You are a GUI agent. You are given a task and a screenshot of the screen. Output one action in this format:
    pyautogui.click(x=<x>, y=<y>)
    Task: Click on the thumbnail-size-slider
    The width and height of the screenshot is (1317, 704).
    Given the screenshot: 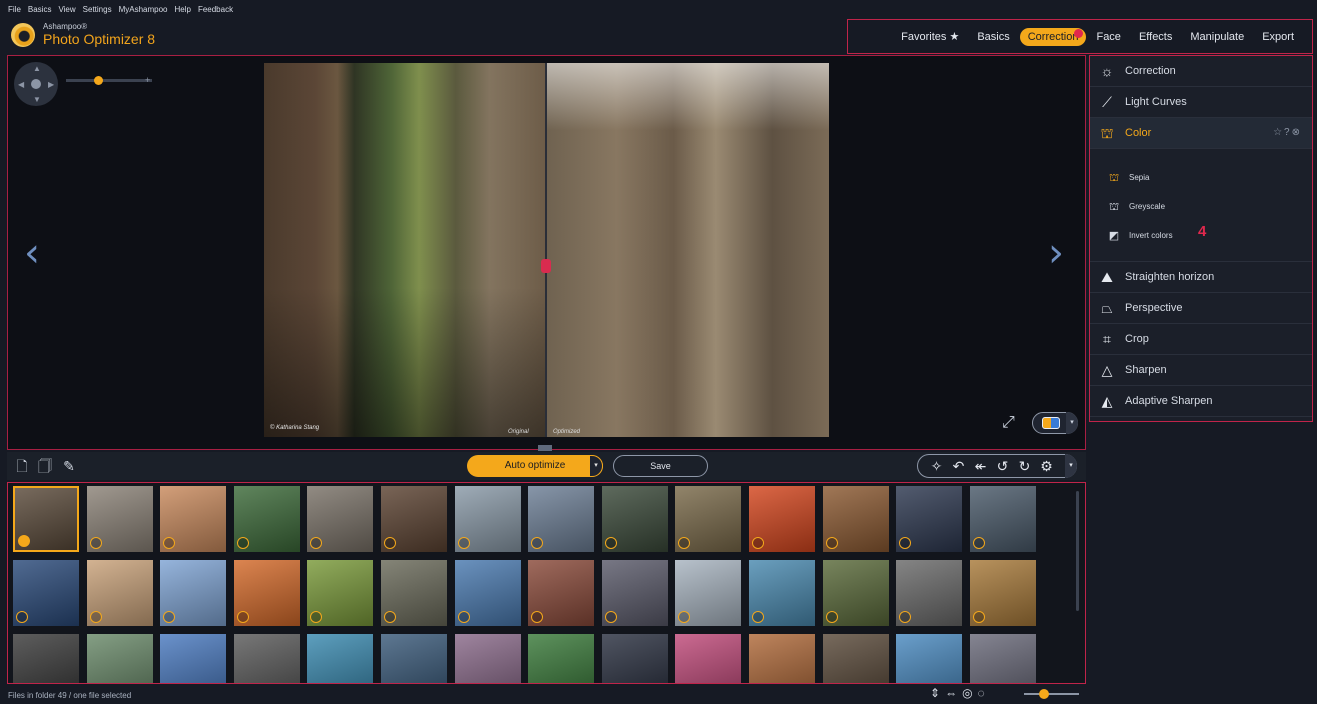 What is the action you would take?
    pyautogui.click(x=1051, y=694)
    